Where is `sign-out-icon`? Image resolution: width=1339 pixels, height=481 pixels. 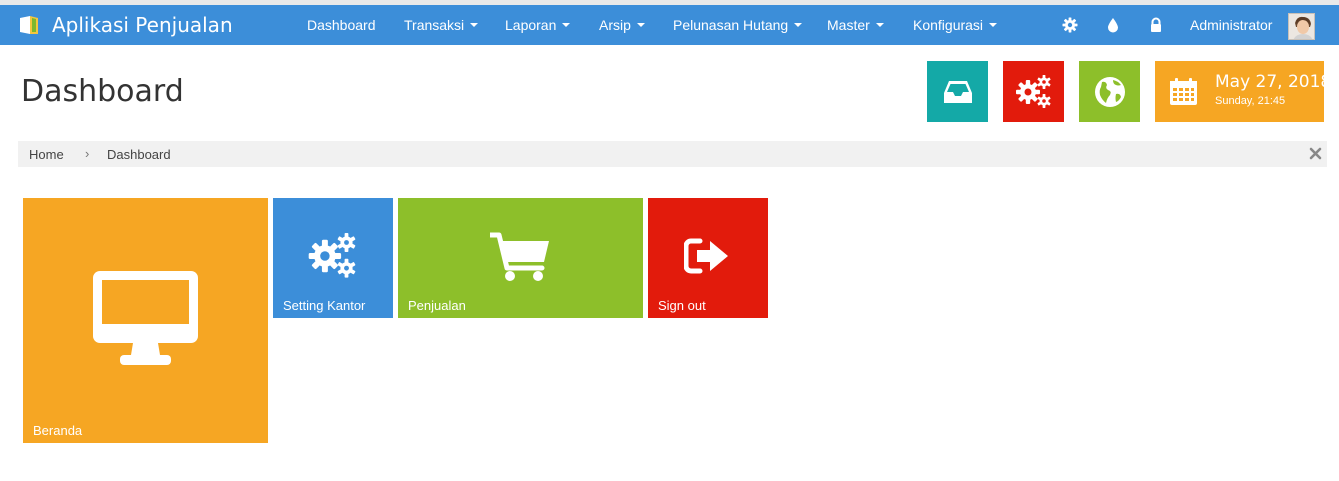
sign-out-icon is located at coordinates (706, 256).